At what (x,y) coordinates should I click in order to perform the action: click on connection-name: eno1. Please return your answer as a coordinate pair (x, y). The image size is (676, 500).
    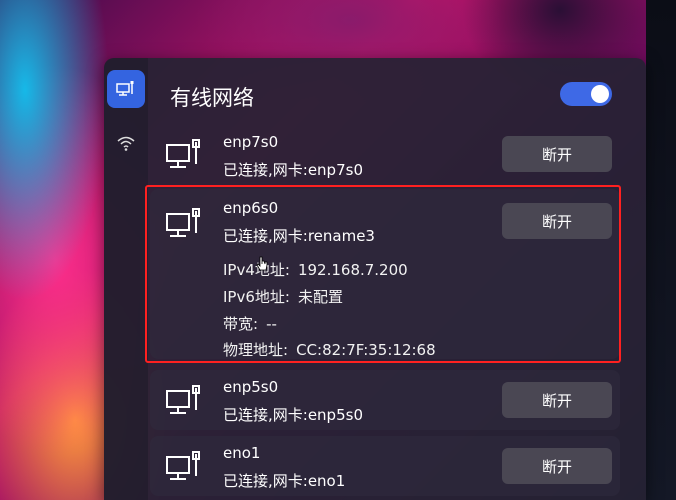
    Looking at the image, I should click on (242, 453).